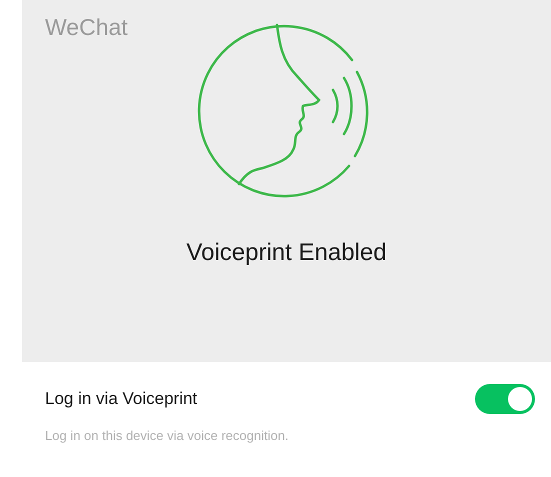  I want to click on setting-label: Log in via Voiceprint, so click(121, 399).